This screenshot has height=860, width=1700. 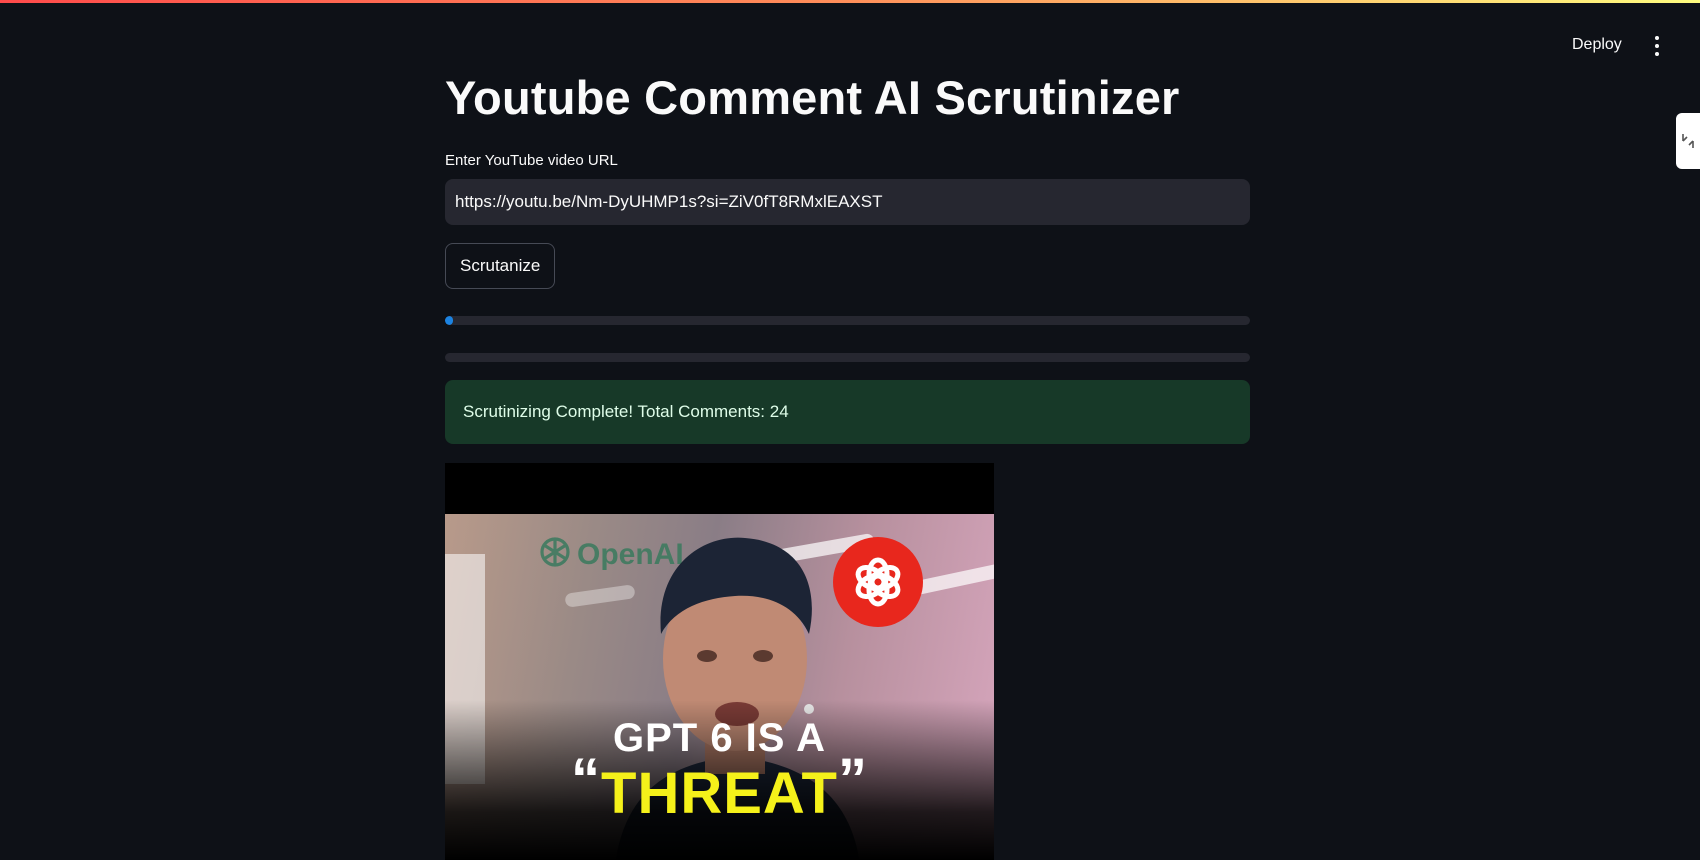 I want to click on page-title: Youtube Comment AI Scrutinizer, so click(x=812, y=97).